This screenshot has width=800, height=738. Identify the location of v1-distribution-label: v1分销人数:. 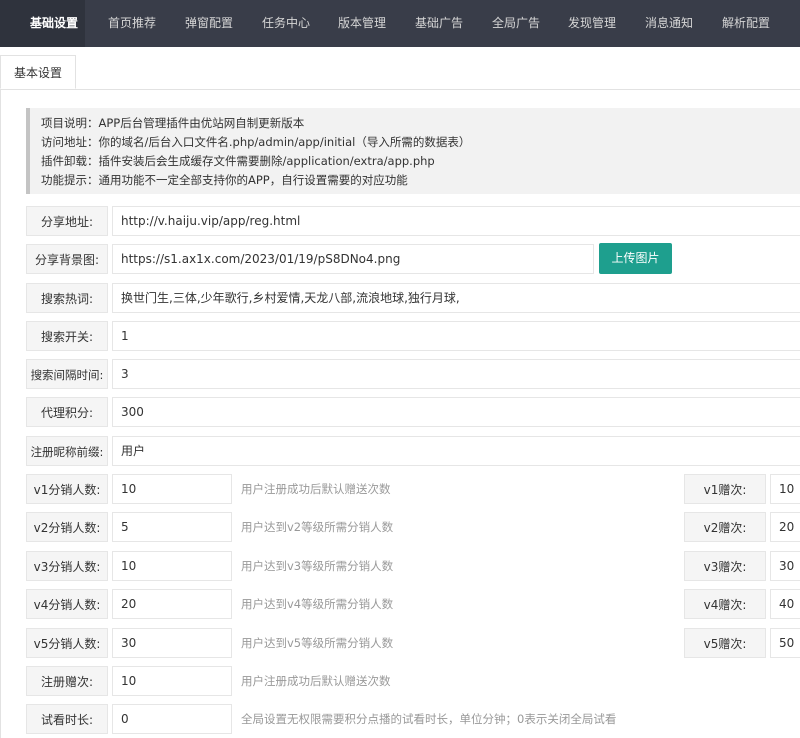
(67, 489).